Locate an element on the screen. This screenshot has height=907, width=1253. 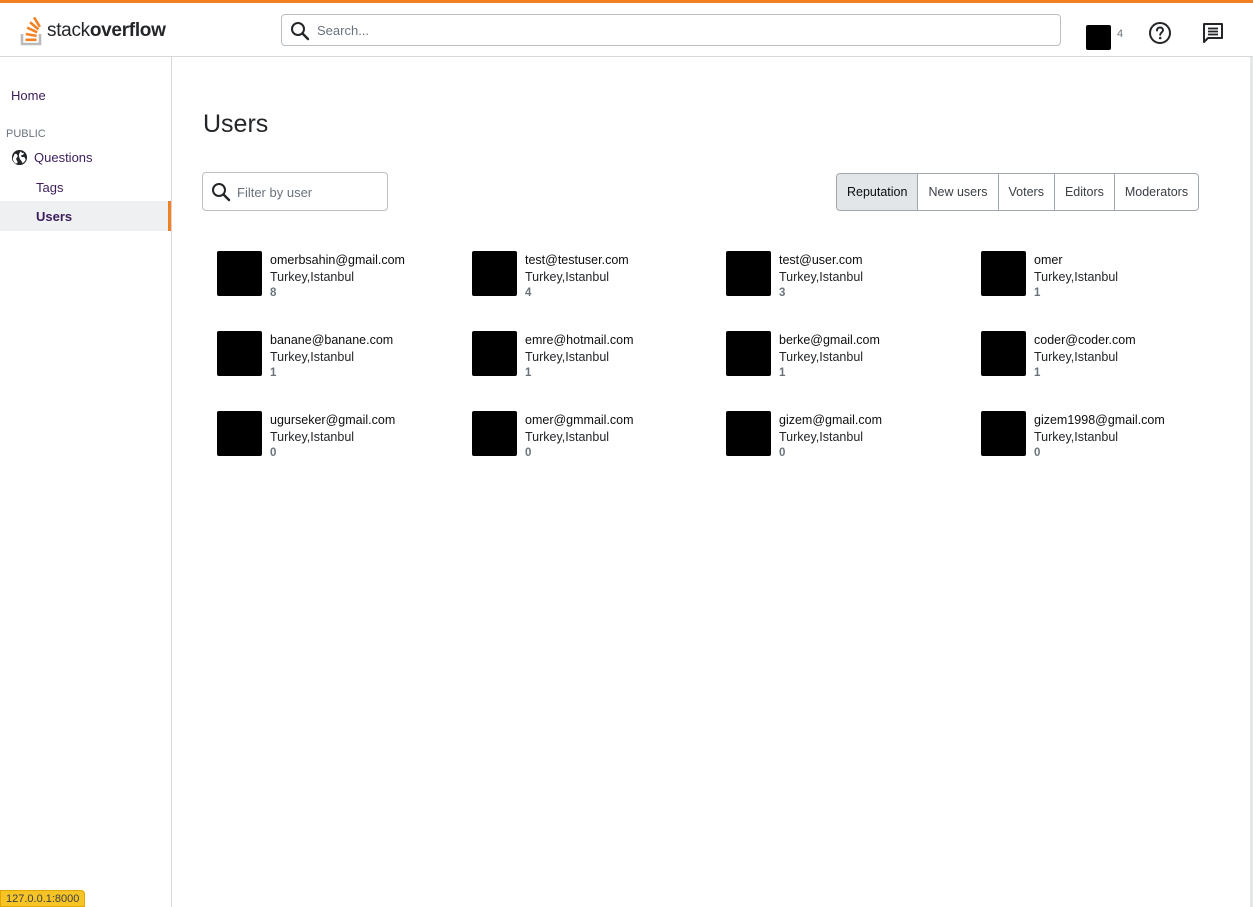
user-card: coder@coder.com Turkey,Istanbul 1 is located at coordinates (1101, 356).